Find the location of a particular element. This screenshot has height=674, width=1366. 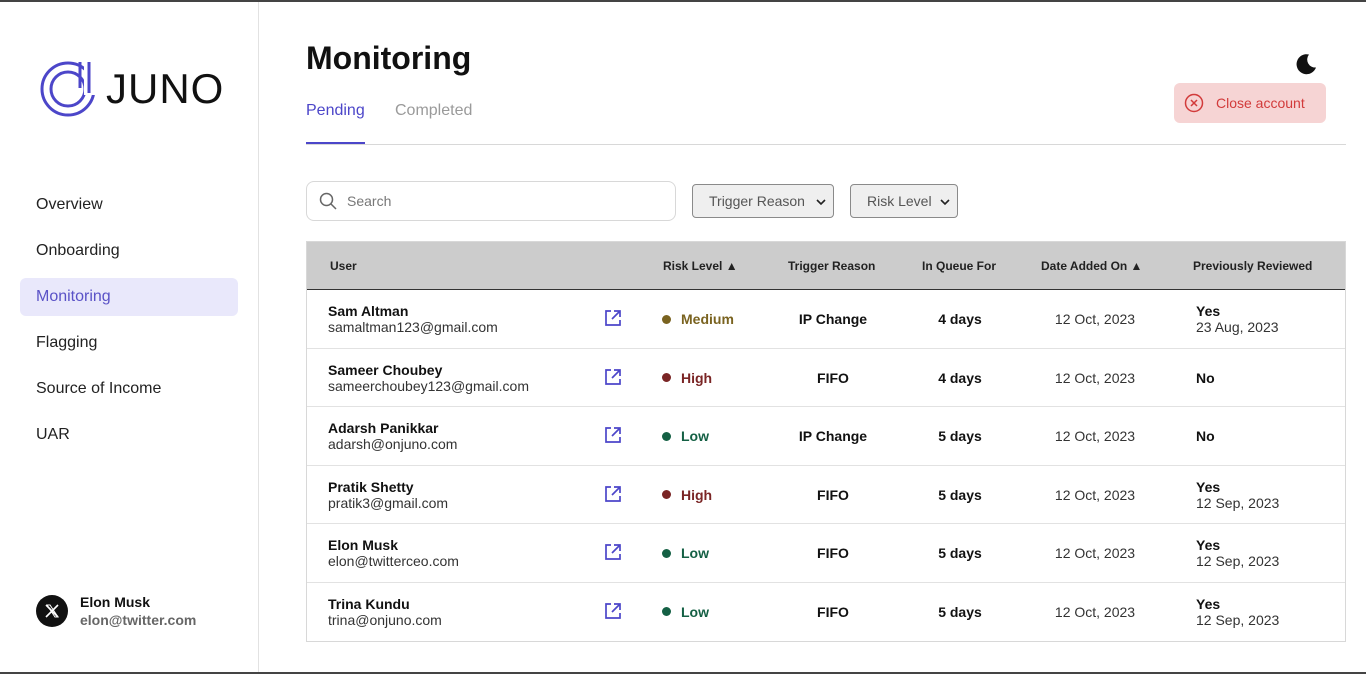

close-account-label: Close account is located at coordinates (1260, 103).